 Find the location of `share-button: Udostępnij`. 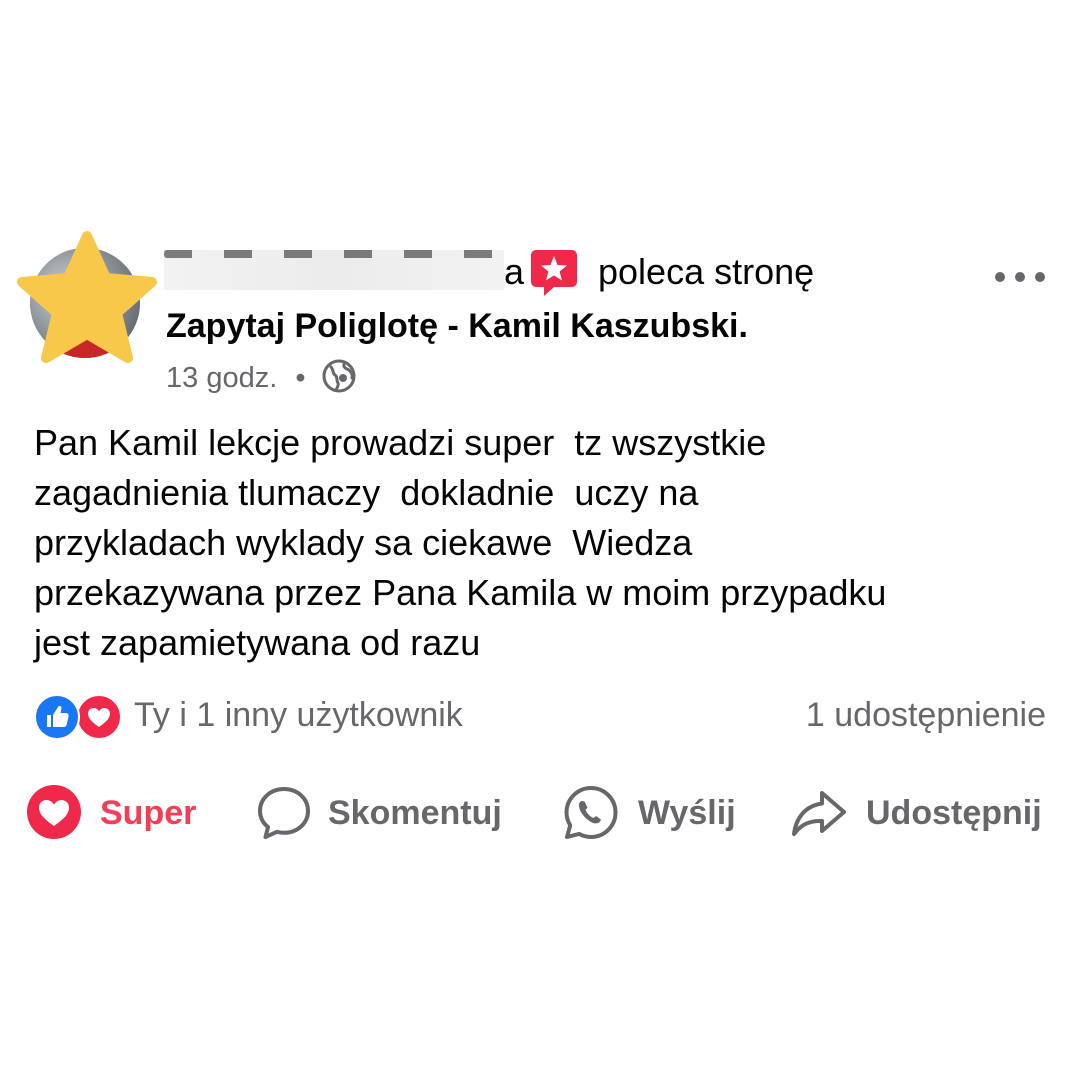

share-button: Udostępnij is located at coordinates (930, 813).